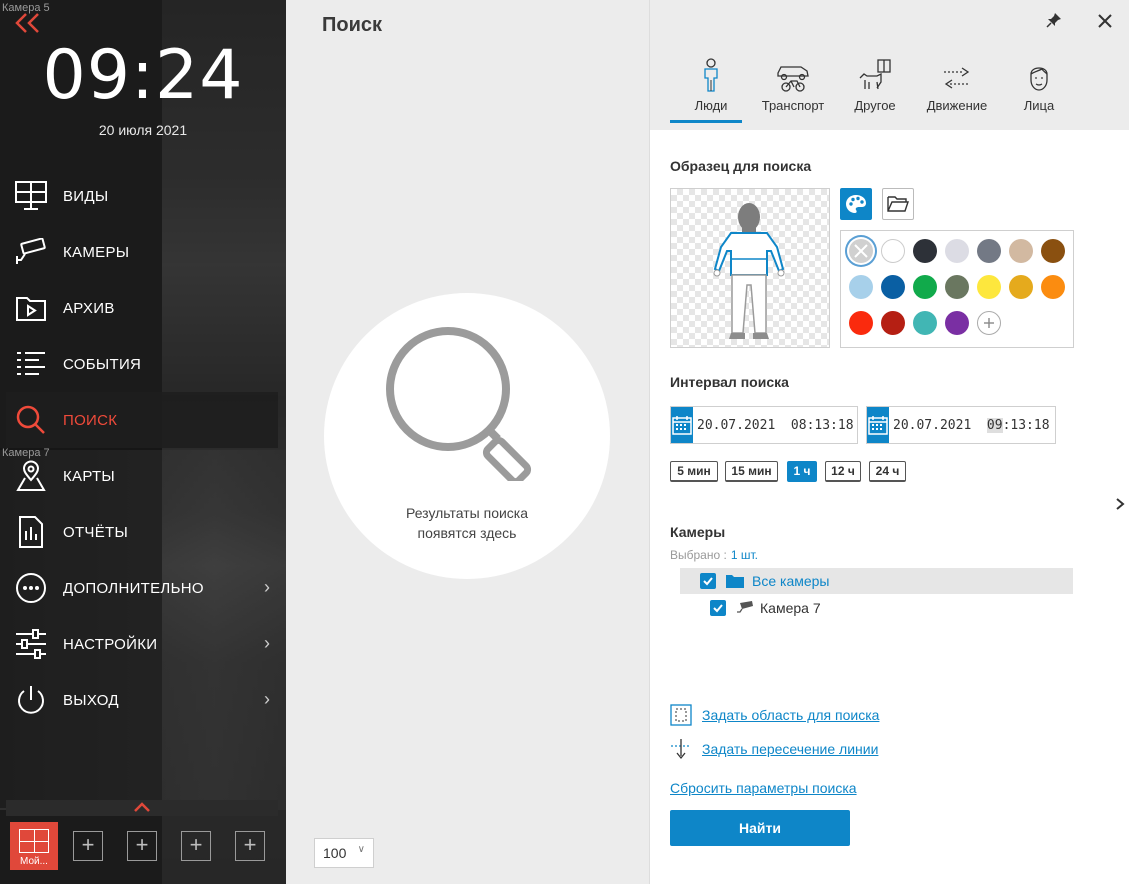 The width and height of the screenshot is (1129, 884). Describe the element at coordinates (143, 196) in the screenshot. I see `menu-item-views: ВИДЫ` at that location.